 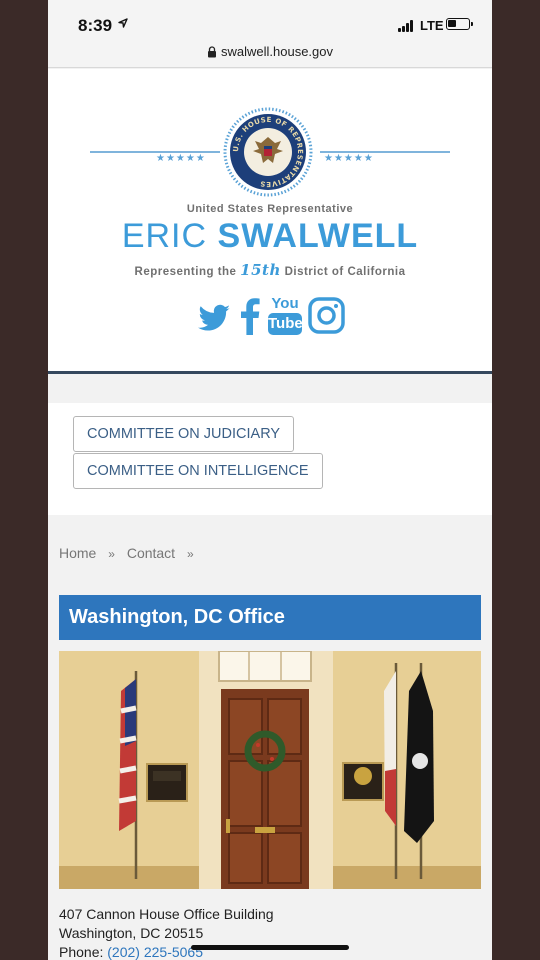 I want to click on breadcrumb-contact: Contact, so click(x=151, y=553).